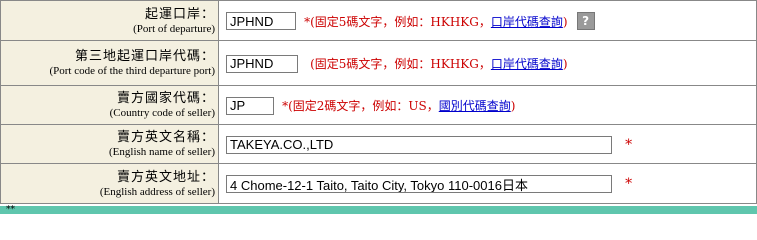 This screenshot has width=757, height=240. I want to click on port-of-departure-input, so click(261, 21).